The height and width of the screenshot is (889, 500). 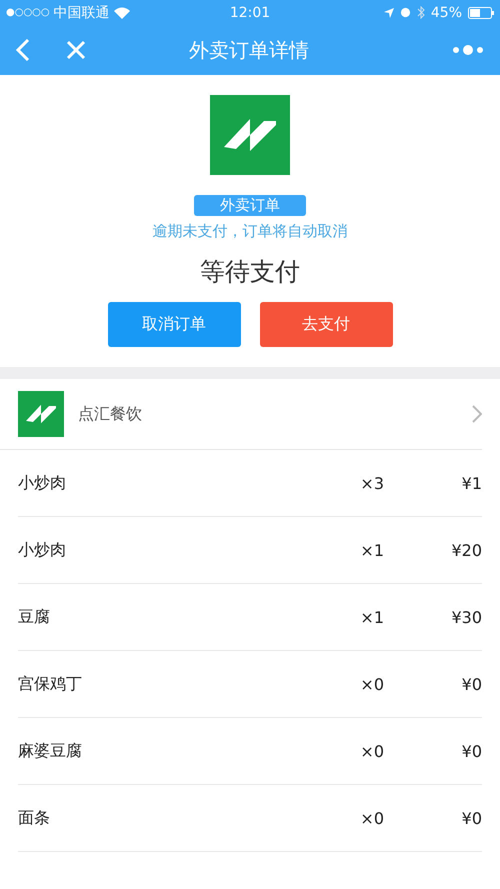 I want to click on item-quantity: ×3, so click(x=371, y=483).